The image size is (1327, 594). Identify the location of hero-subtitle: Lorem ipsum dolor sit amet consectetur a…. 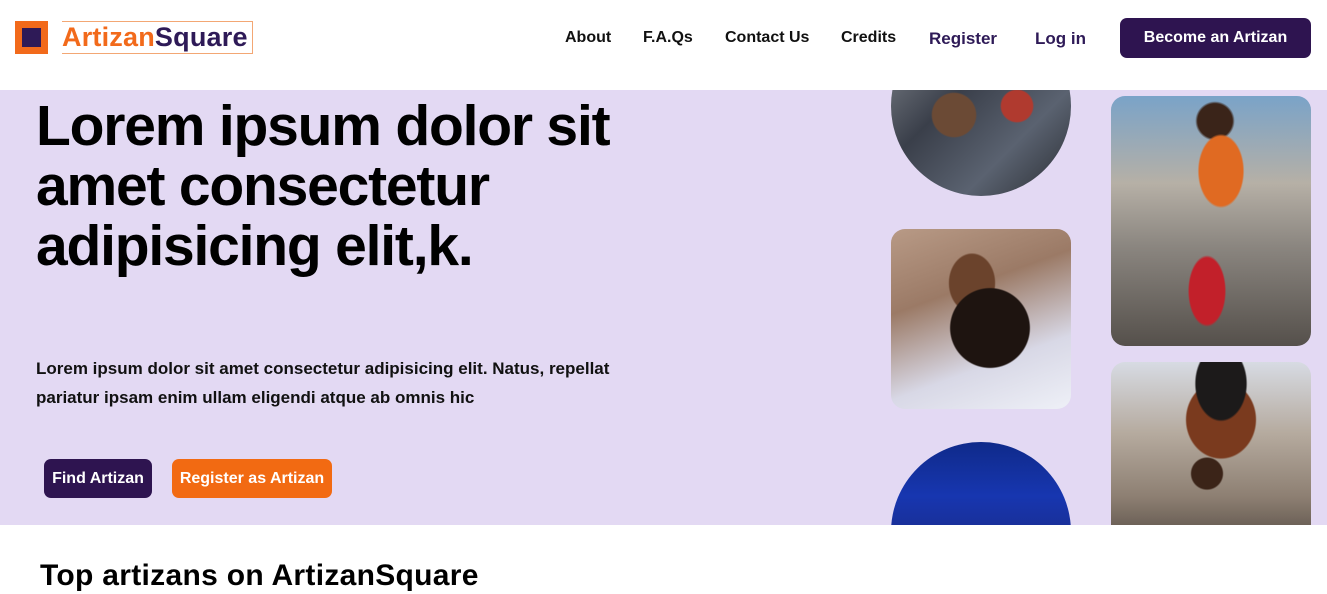
(323, 383).